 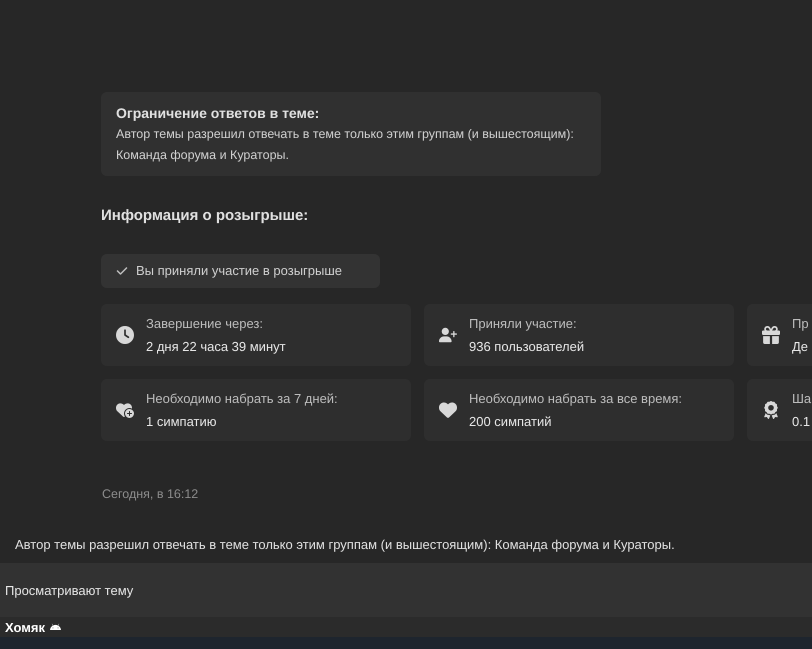 I want to click on clock-icon, so click(x=125, y=335).